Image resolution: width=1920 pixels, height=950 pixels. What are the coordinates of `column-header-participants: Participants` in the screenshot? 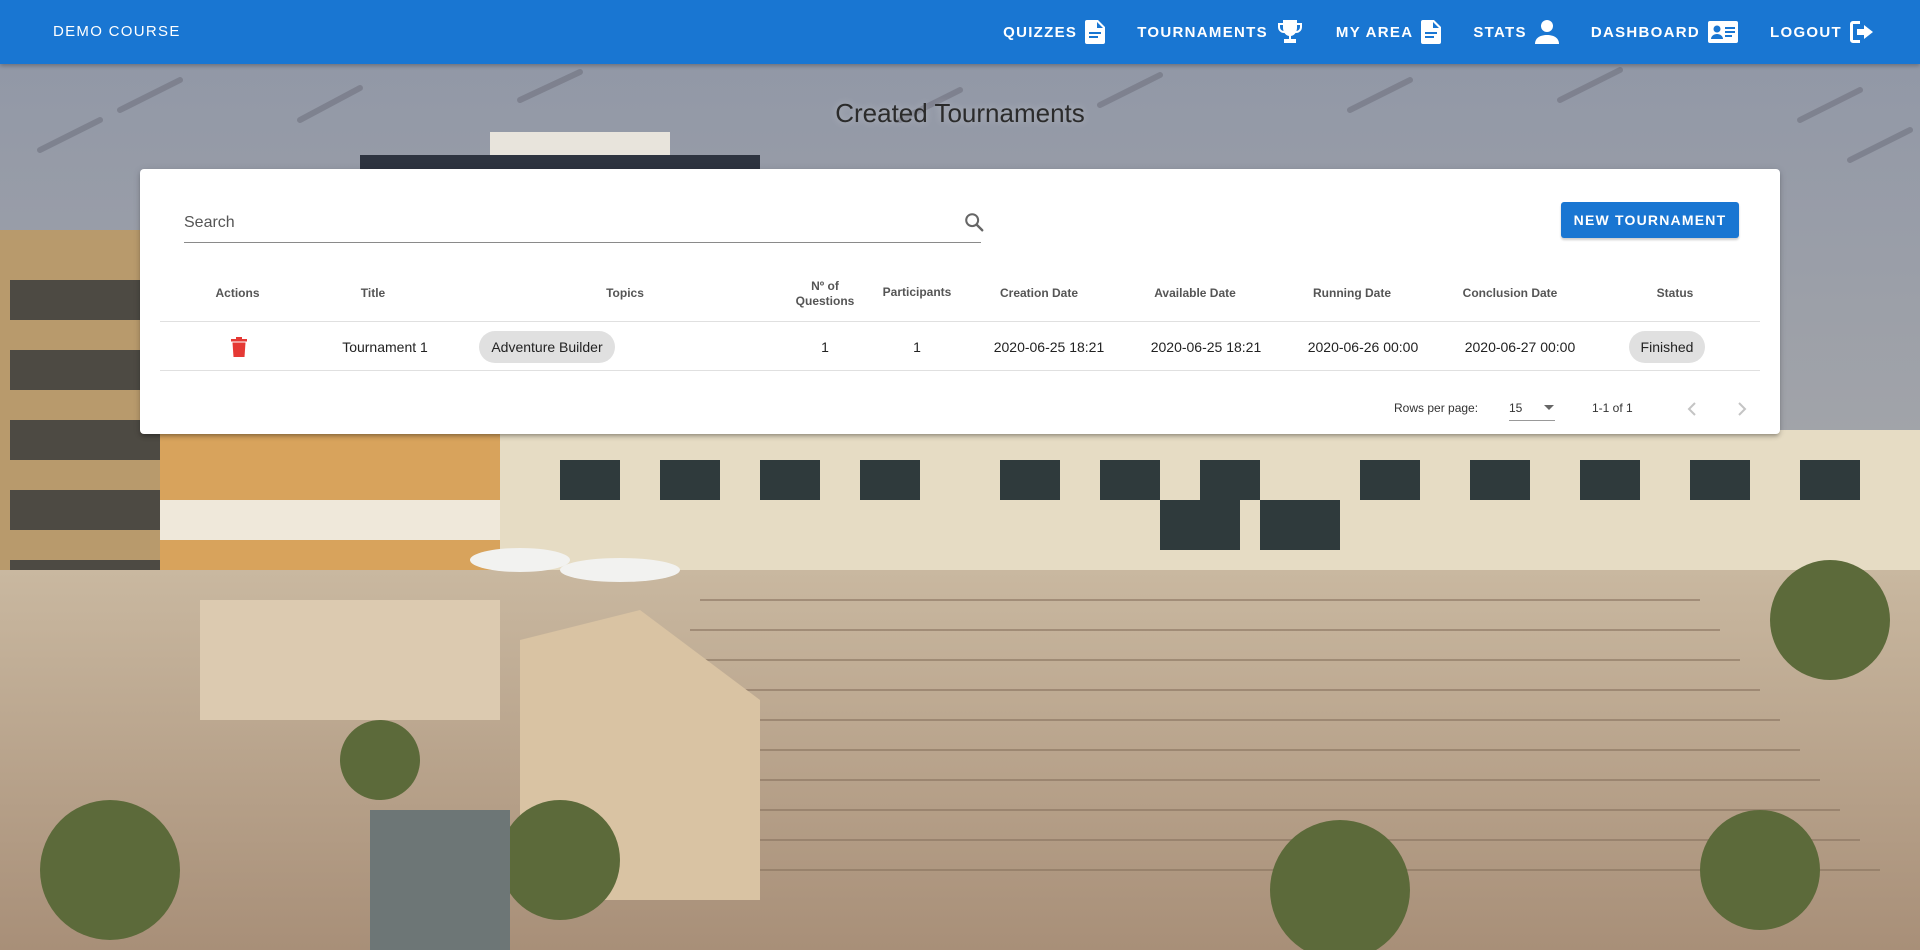 It's located at (917, 293).